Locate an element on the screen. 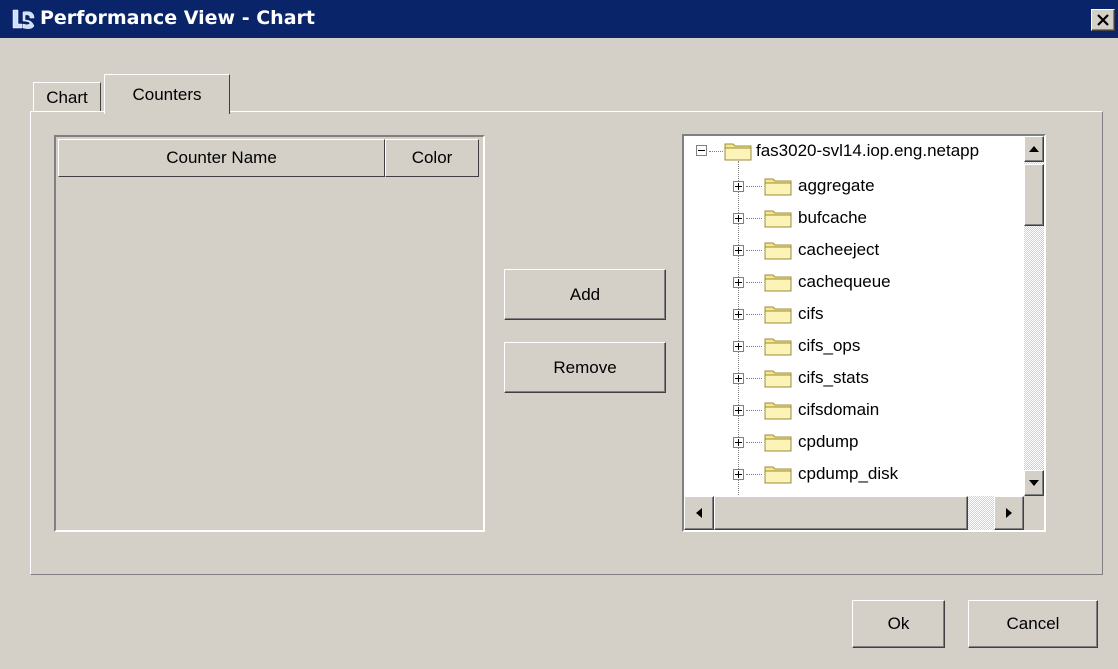 The height and width of the screenshot is (669, 1118). tab-counters: Counters is located at coordinates (167, 94).